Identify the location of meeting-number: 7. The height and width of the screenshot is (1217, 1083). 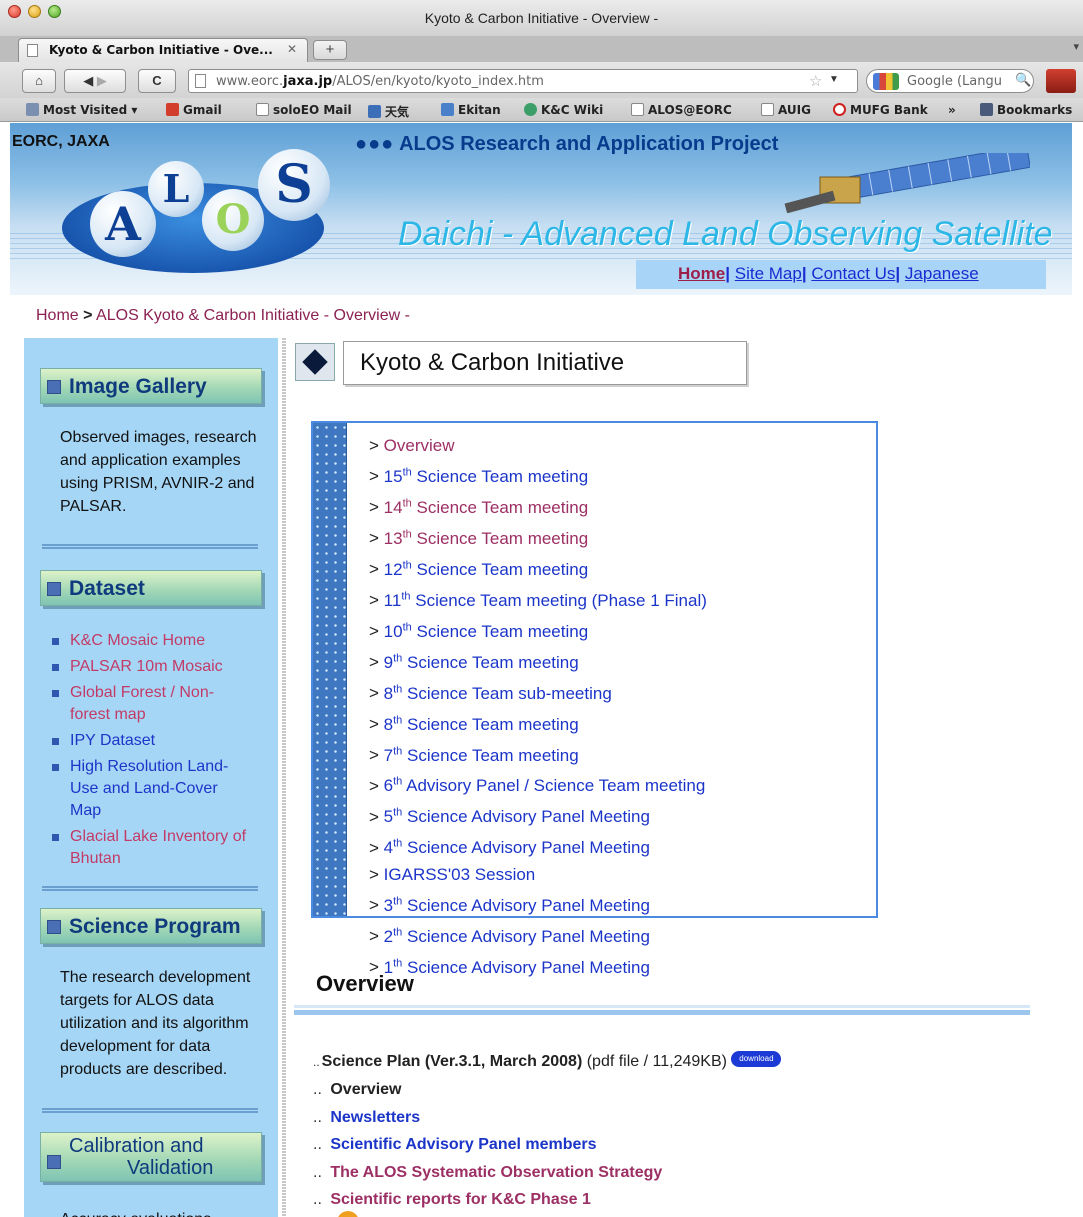
(388, 755).